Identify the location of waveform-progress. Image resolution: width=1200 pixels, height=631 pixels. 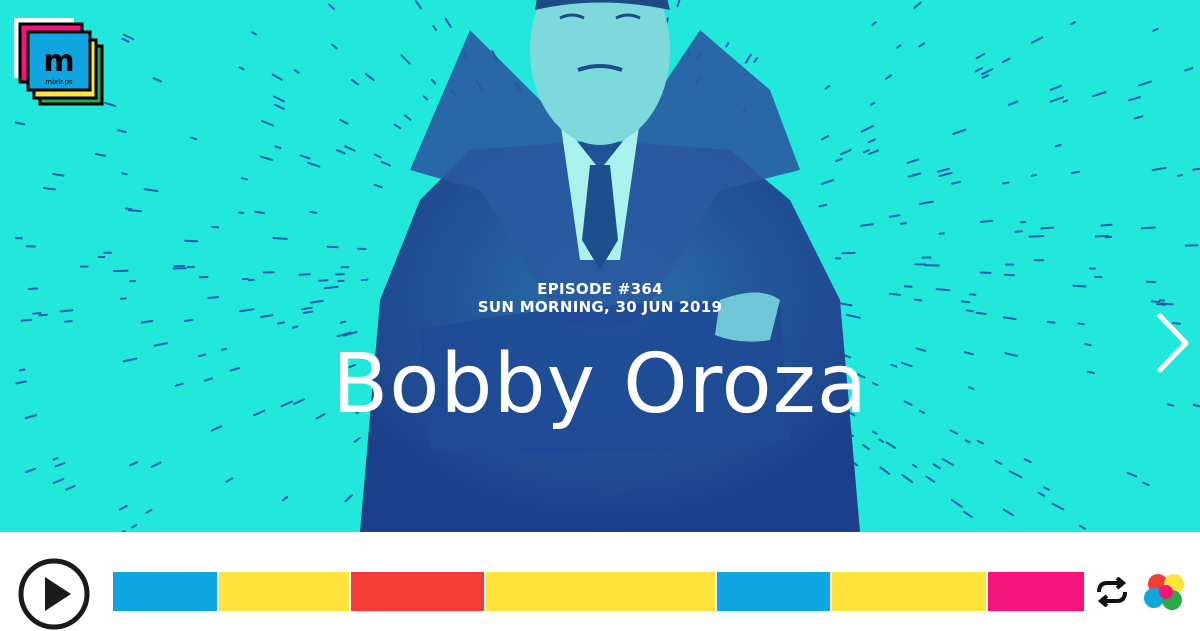
(598, 591).